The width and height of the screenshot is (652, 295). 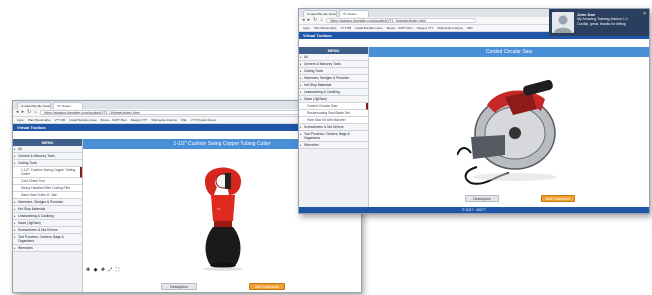 I want to click on bookmark-link: VTT Product Demo, so click(x=204, y=120).